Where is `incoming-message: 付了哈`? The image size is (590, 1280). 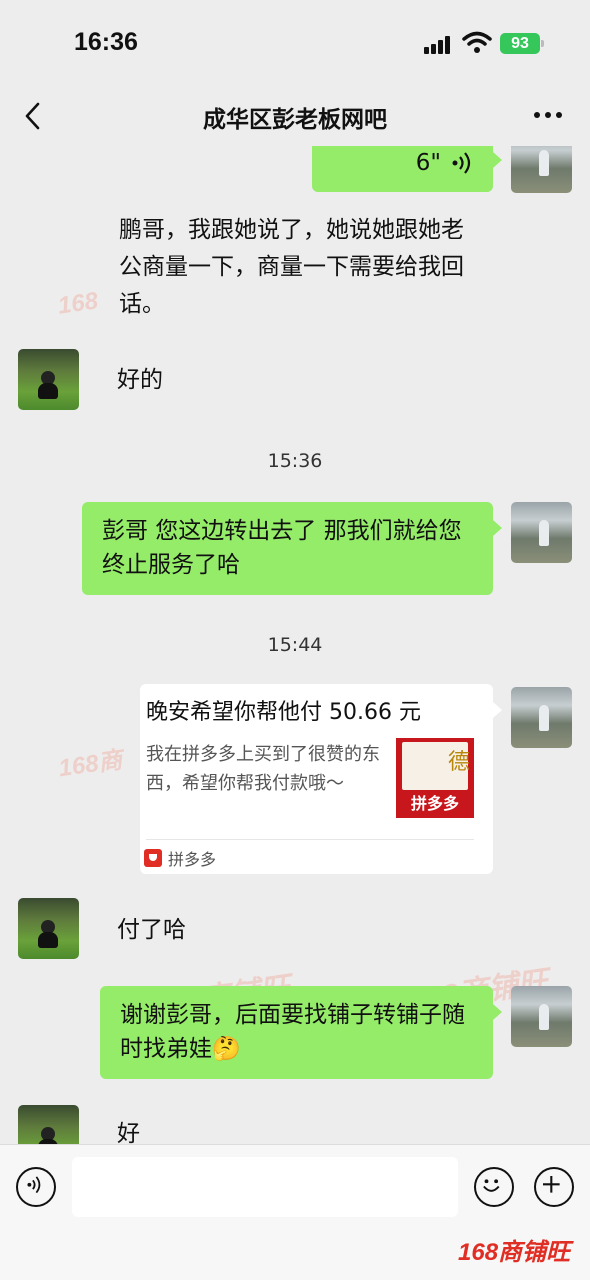
incoming-message: 付了哈 is located at coordinates (151, 930).